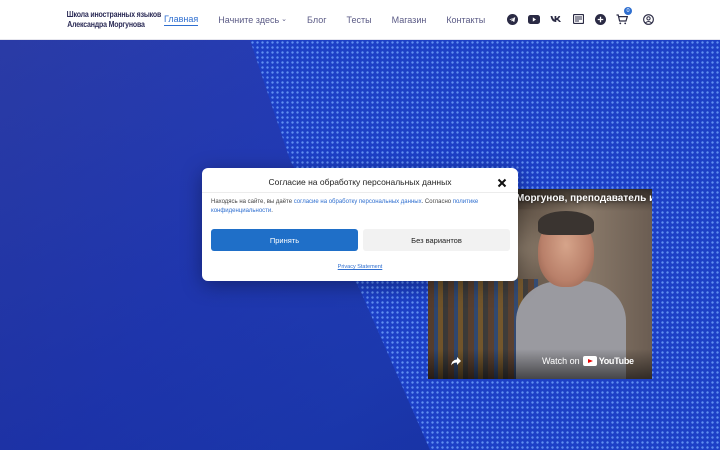 Image resolution: width=720 pixels, height=450 pixels. What do you see at coordinates (272, 211) in the screenshot?
I see `consent-text-part-3: .` at bounding box center [272, 211].